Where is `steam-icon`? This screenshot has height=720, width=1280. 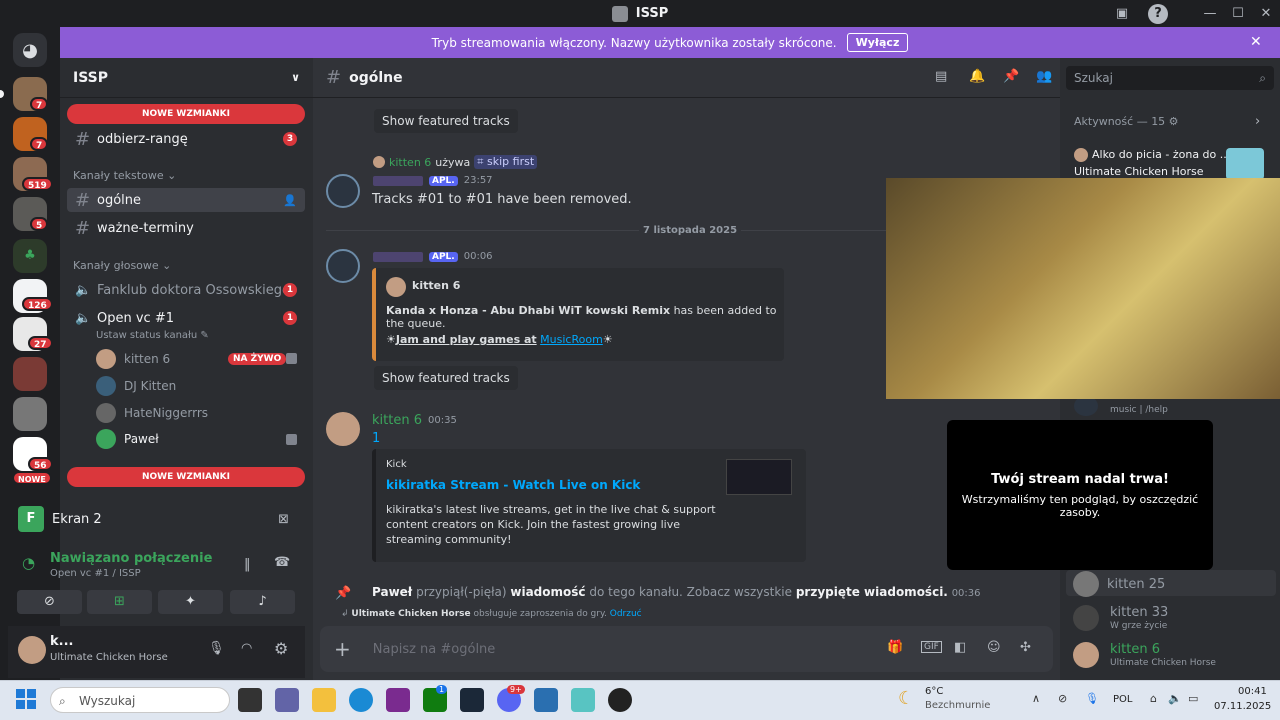 steam-icon is located at coordinates (472, 700).